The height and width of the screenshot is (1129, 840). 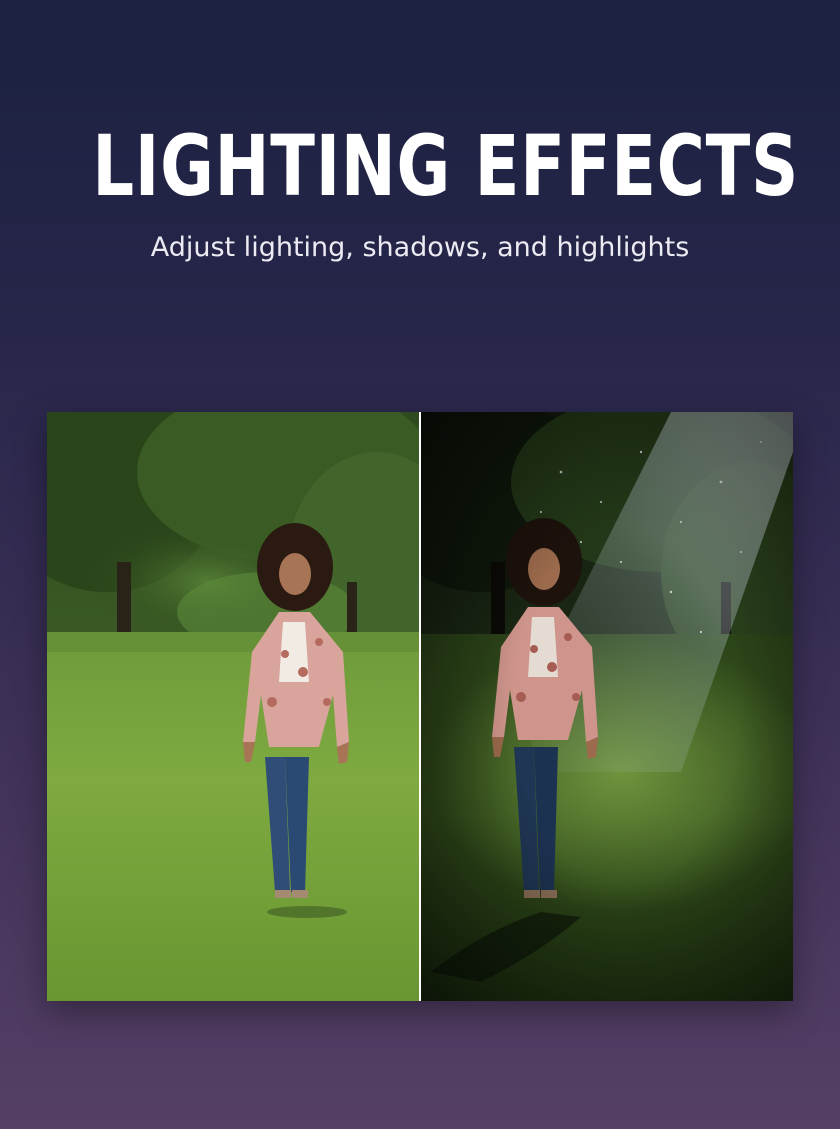 What do you see at coordinates (420, 247) in the screenshot?
I see `page-subtitle: Adjust lighting, shadows, and highlights` at bounding box center [420, 247].